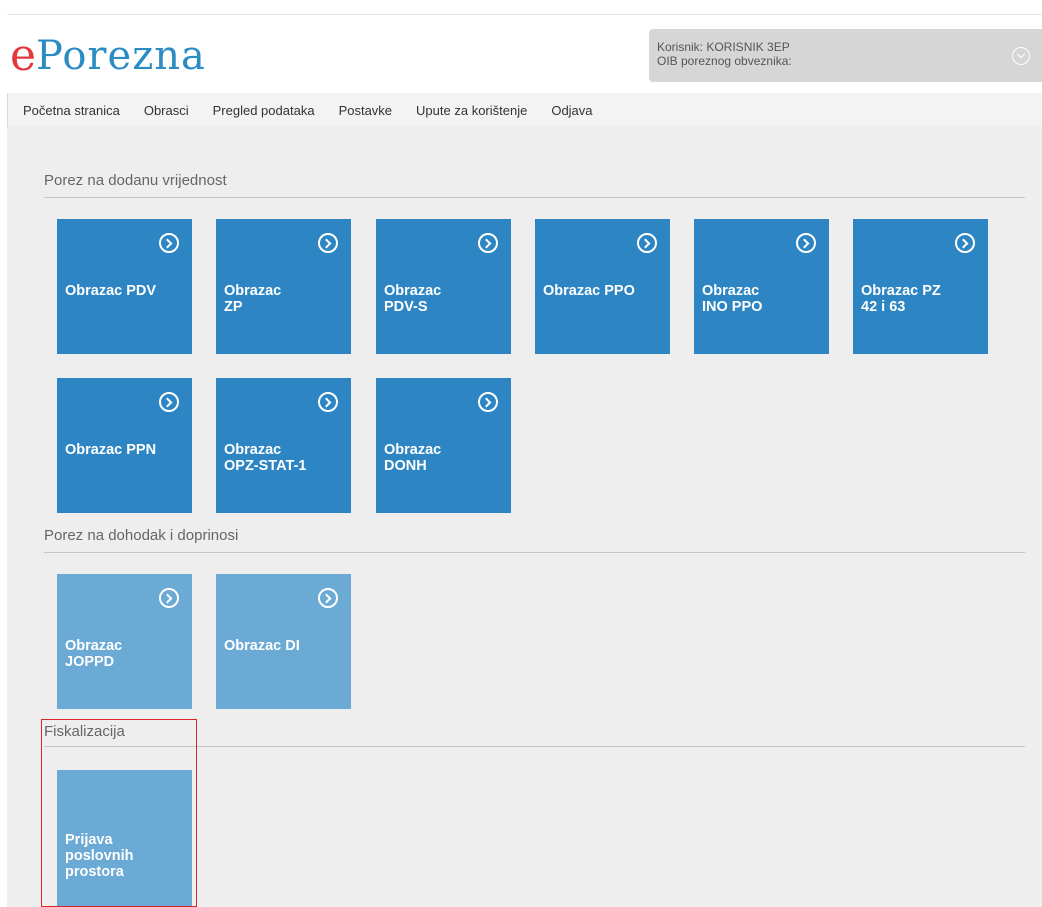 The height and width of the screenshot is (907, 1042). Describe the element at coordinates (124, 641) in the screenshot. I see `tile-obrazac-joppd: Obrazac JOPPD` at that location.